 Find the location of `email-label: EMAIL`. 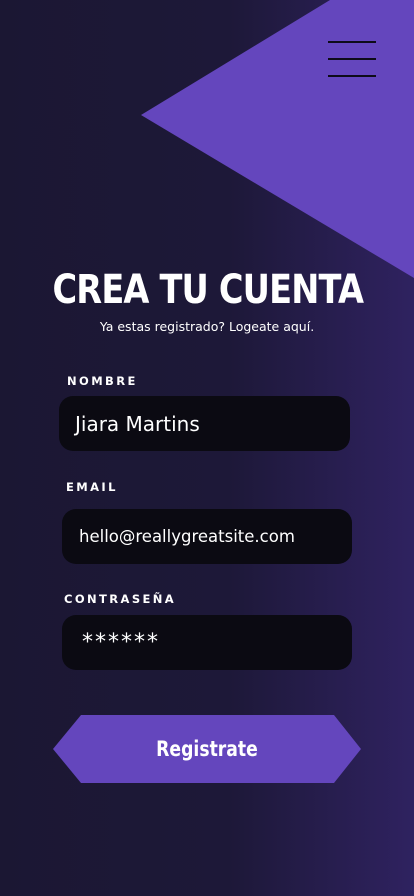

email-label: EMAIL is located at coordinates (92, 487).